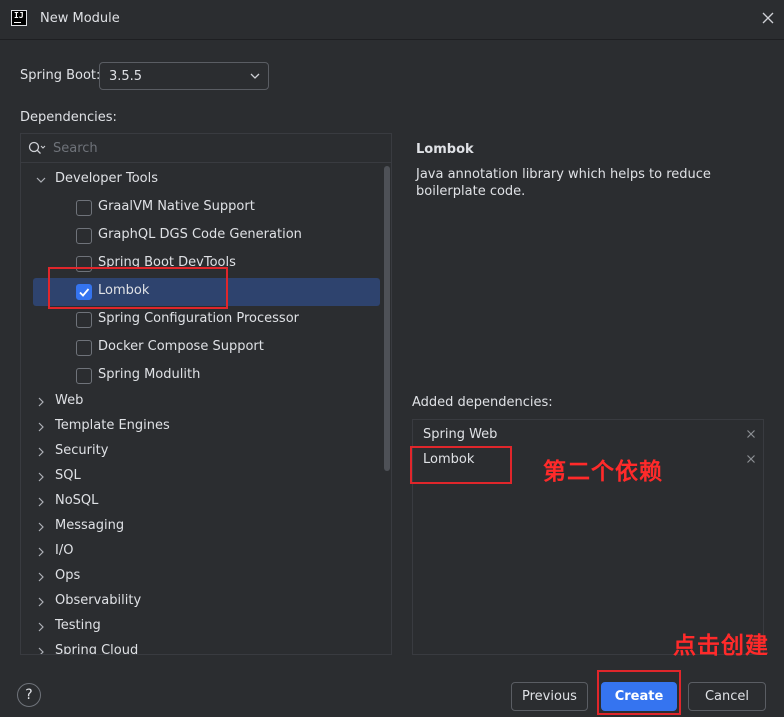 The image size is (784, 717). I want to click on title-bar: IJ New Module, so click(392, 20).